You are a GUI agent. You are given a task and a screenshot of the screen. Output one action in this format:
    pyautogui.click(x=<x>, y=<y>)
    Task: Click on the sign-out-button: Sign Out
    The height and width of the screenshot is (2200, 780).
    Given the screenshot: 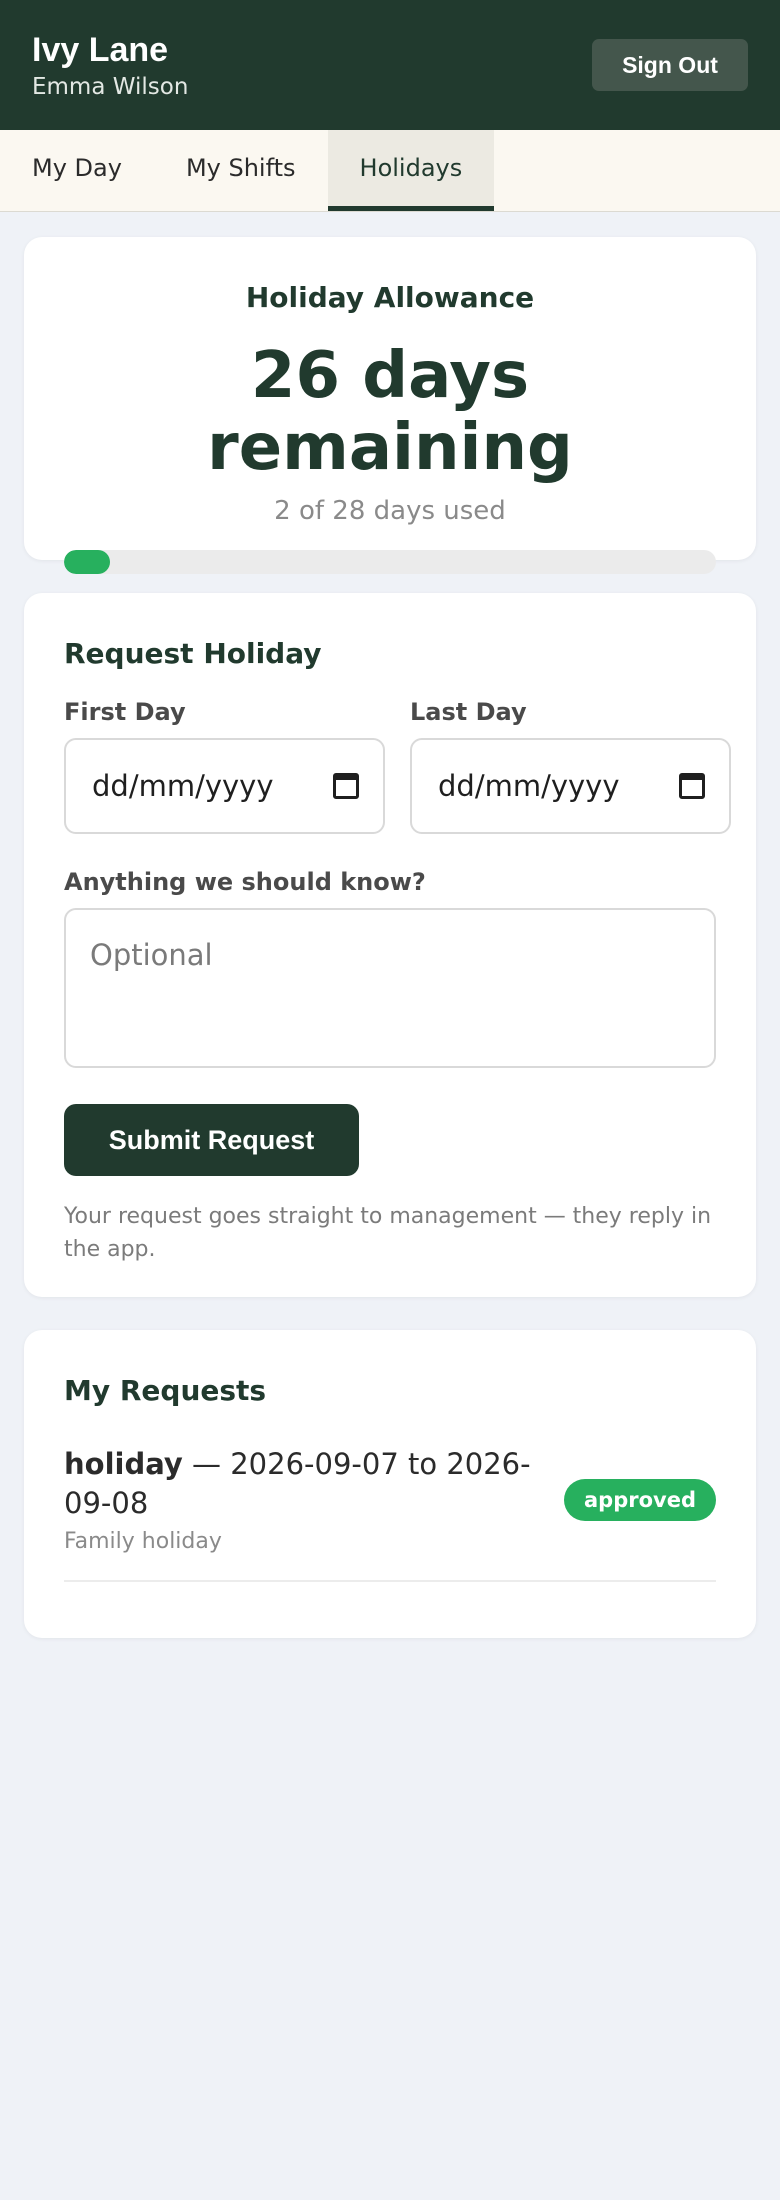 What is the action you would take?
    pyautogui.click(x=670, y=65)
    